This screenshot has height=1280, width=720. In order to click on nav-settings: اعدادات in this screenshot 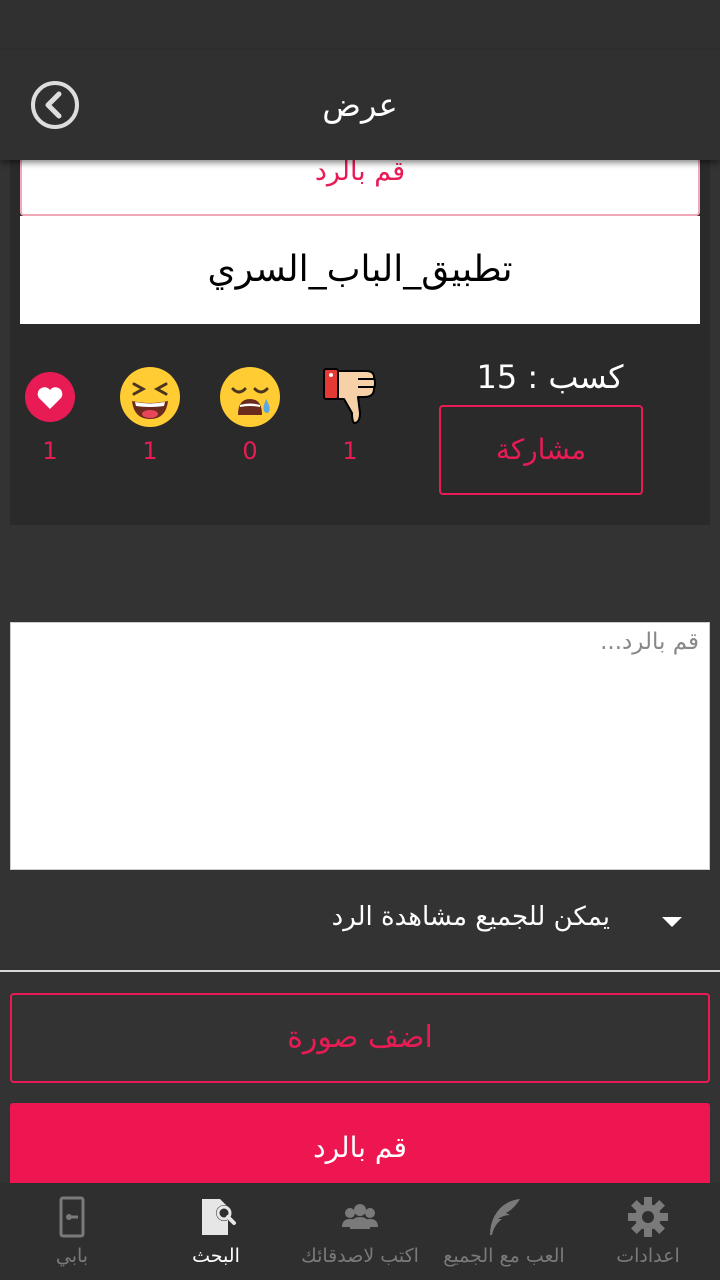, I will do `click(648, 1231)`.